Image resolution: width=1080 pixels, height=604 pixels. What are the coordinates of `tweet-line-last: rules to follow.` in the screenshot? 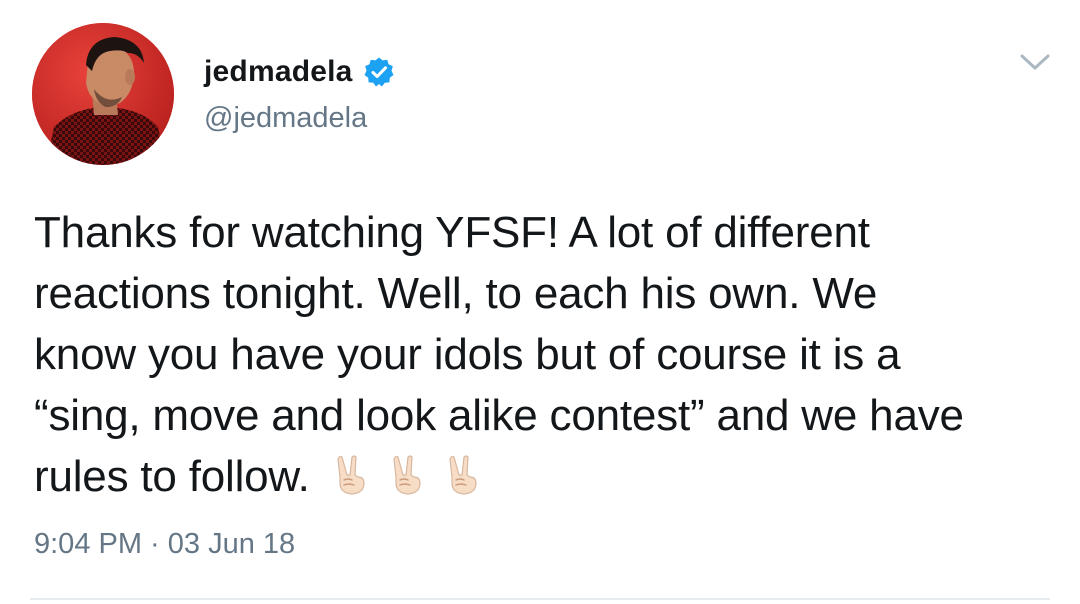 It's located at (549, 476).